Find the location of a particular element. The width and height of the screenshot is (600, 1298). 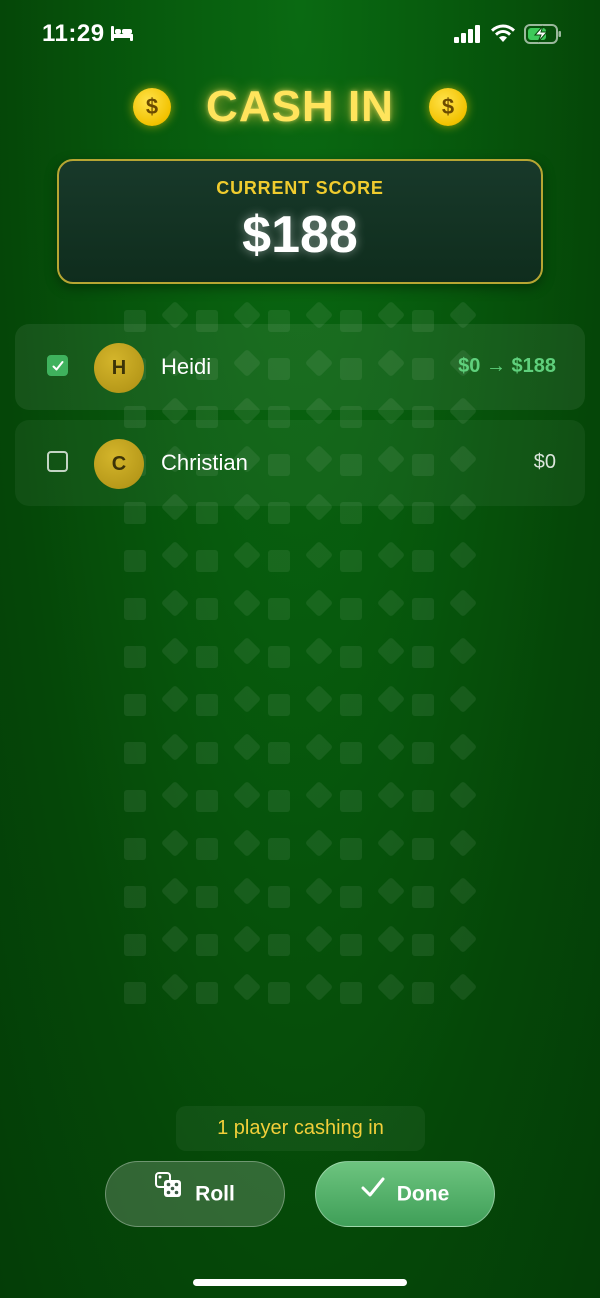

score-label: CURRENT SCORE is located at coordinates (300, 188).